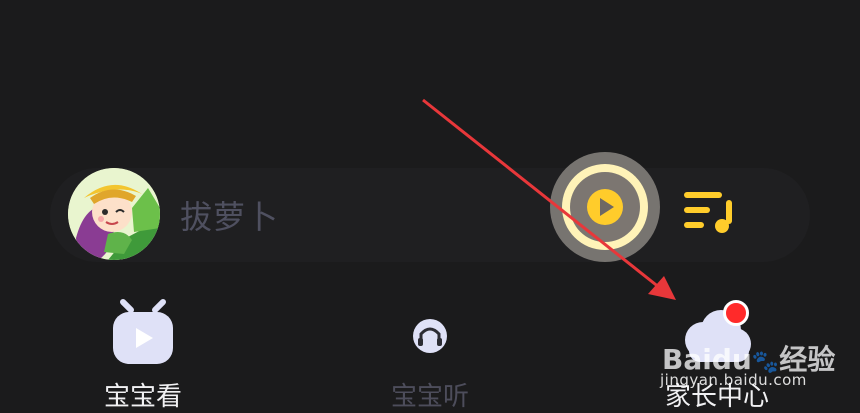  I want to click on track-title: 拔萝卜, so click(230, 217).